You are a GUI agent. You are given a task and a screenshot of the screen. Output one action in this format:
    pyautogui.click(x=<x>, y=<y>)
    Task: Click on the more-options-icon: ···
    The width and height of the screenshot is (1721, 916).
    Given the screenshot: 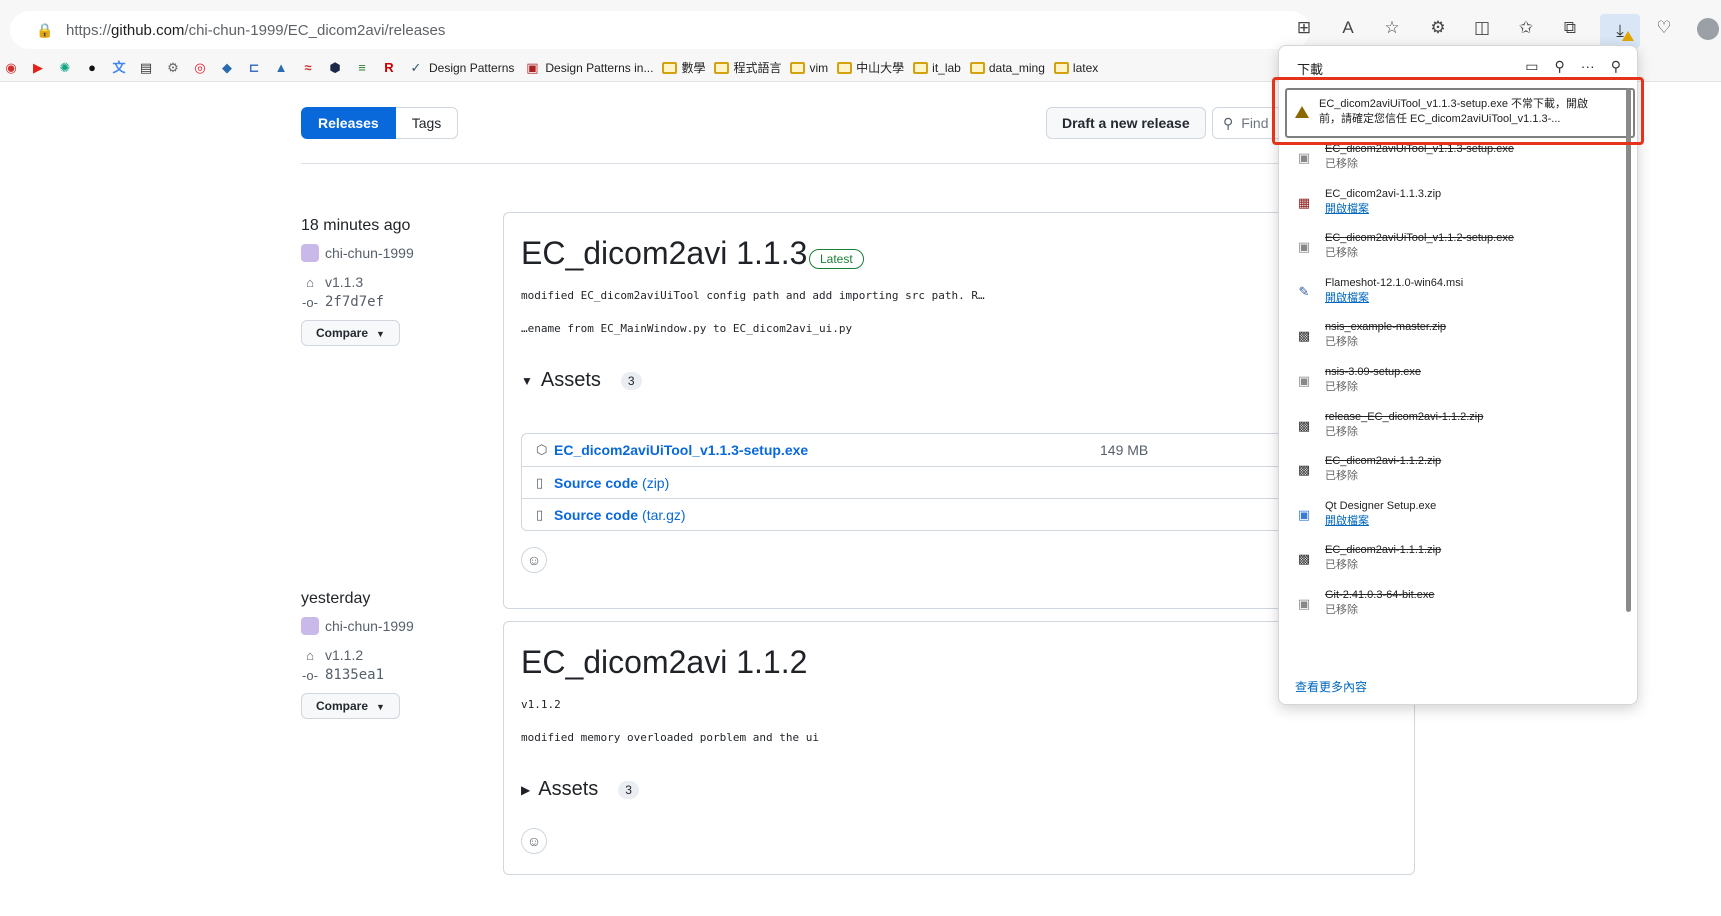 What is the action you would take?
    pyautogui.click(x=1588, y=66)
    